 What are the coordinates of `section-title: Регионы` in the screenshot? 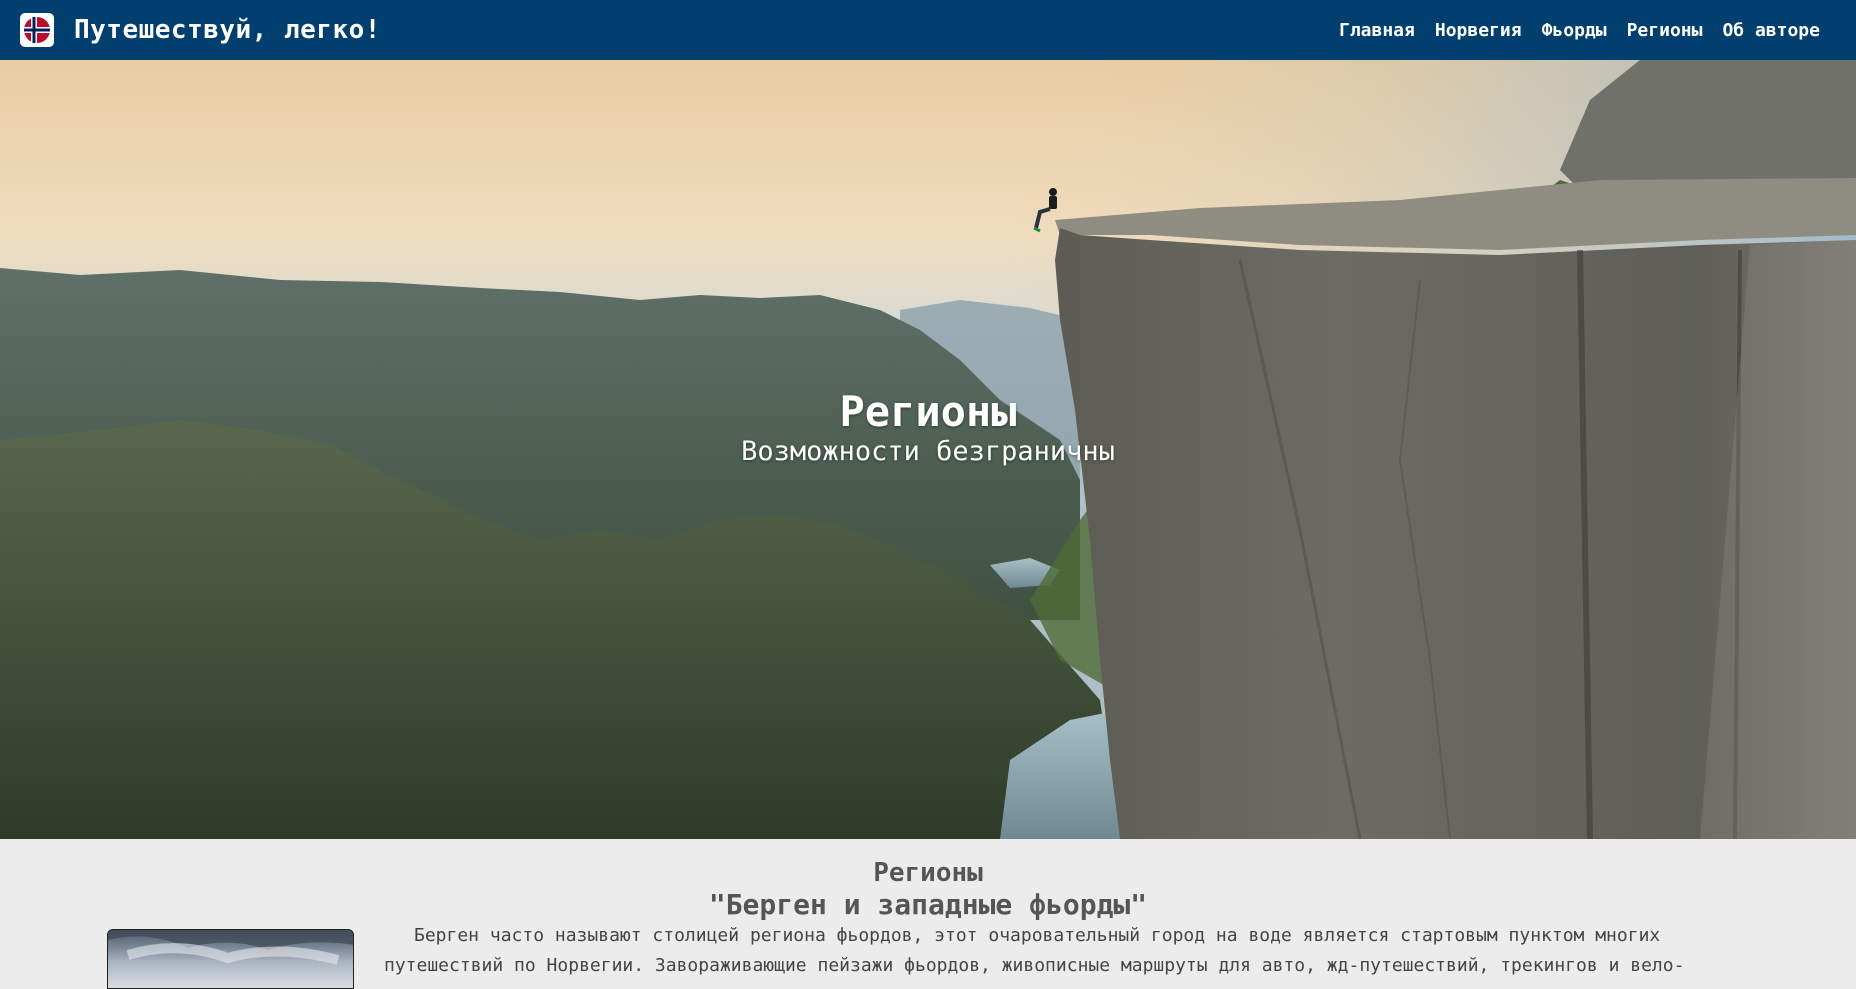 It's located at (928, 873).